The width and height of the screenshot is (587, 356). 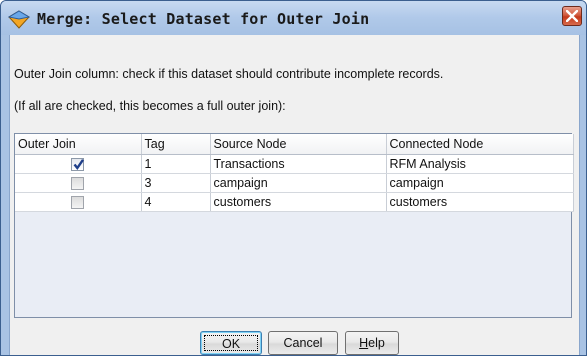 I want to click on close-x-icon, so click(x=572, y=16).